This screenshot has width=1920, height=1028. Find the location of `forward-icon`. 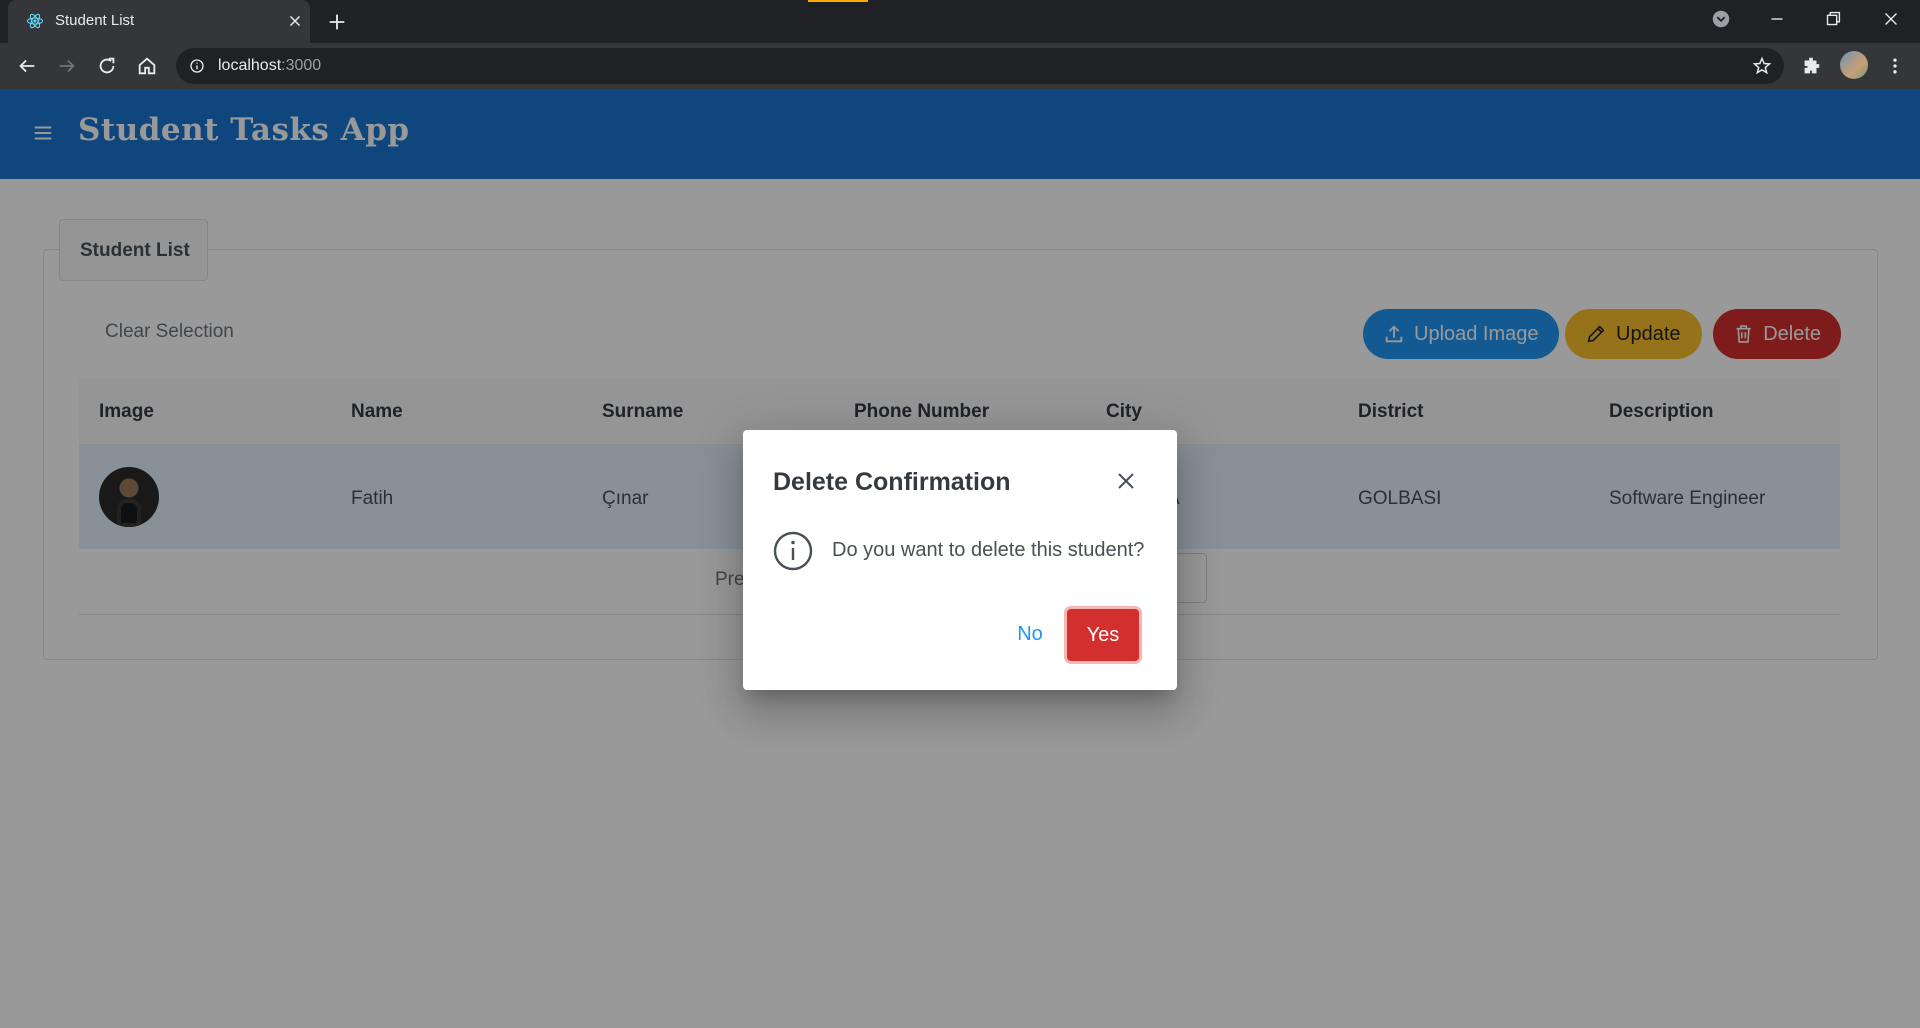

forward-icon is located at coordinates (67, 66).